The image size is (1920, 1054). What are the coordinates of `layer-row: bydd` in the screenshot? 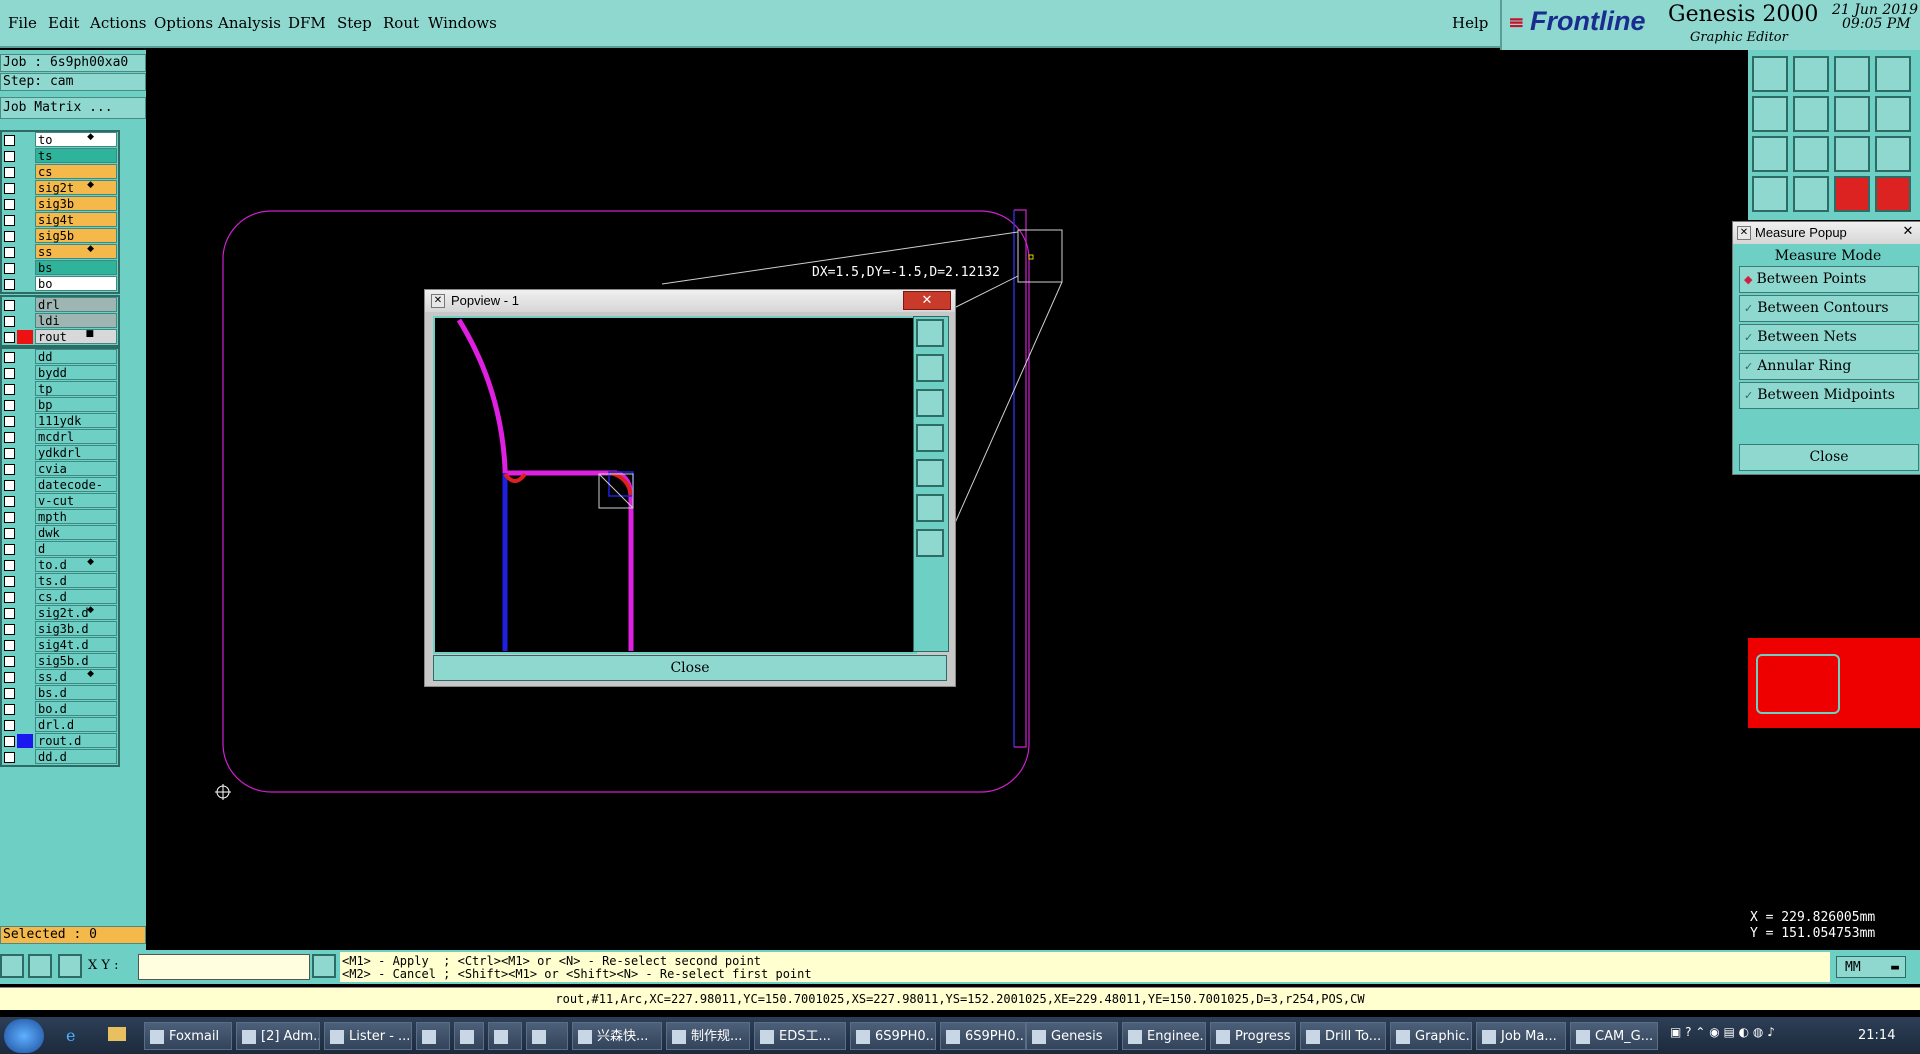 It's located at (60, 373).